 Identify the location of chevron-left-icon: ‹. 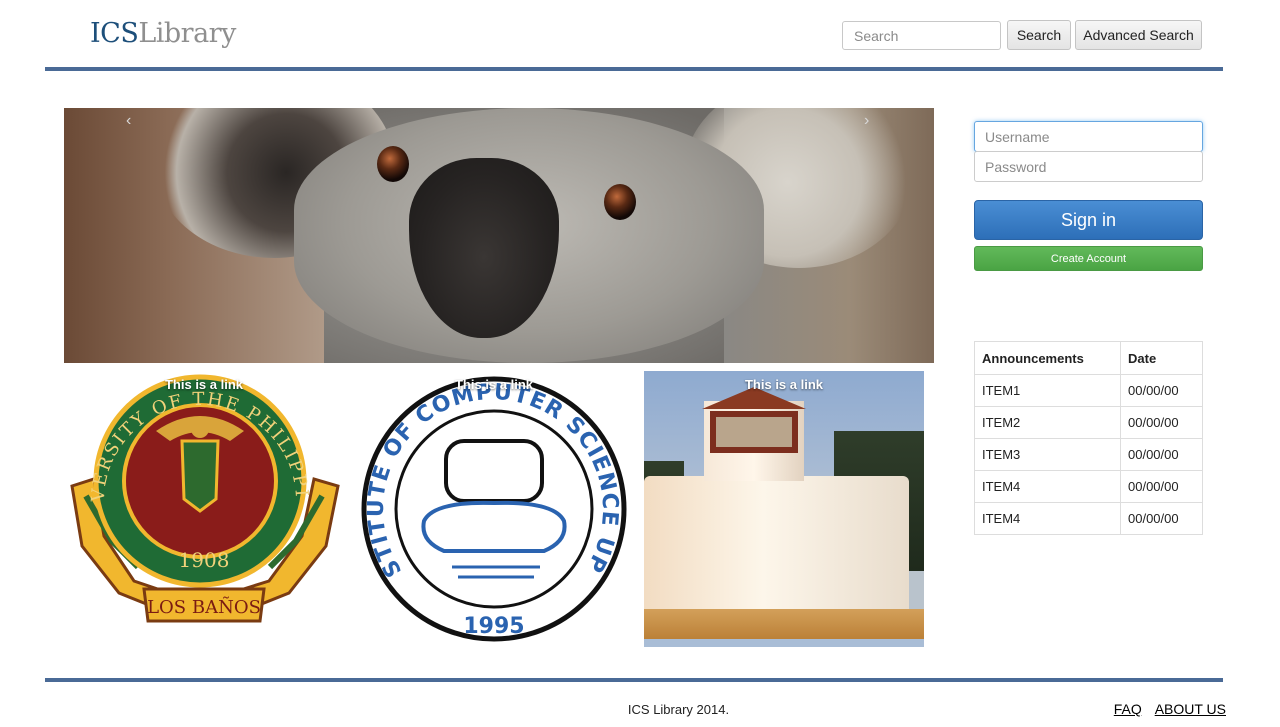
(128, 121).